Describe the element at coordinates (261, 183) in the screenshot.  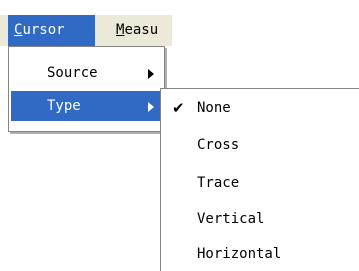
I see `submenu-item-trace: Trace` at that location.